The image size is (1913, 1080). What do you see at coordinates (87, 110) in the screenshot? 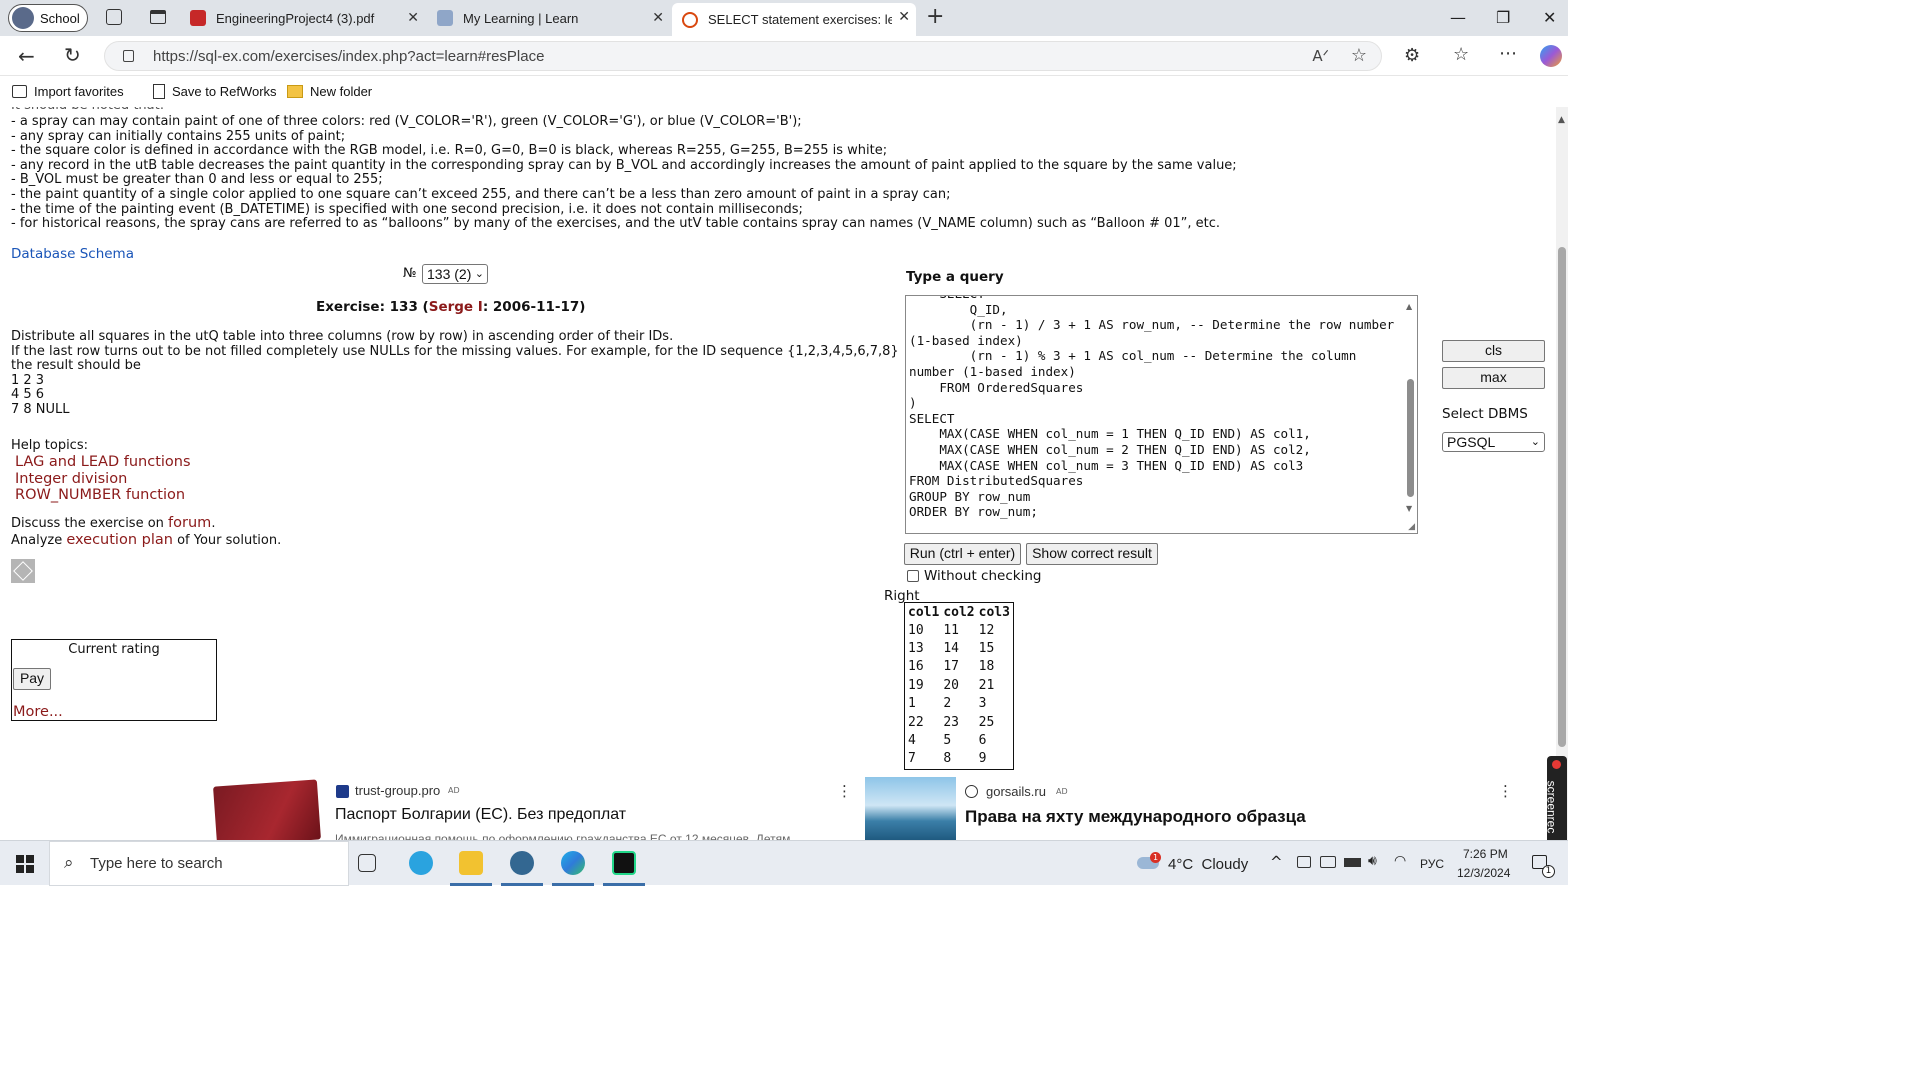
I see `rule-clipped: It should be noted that:` at bounding box center [87, 110].